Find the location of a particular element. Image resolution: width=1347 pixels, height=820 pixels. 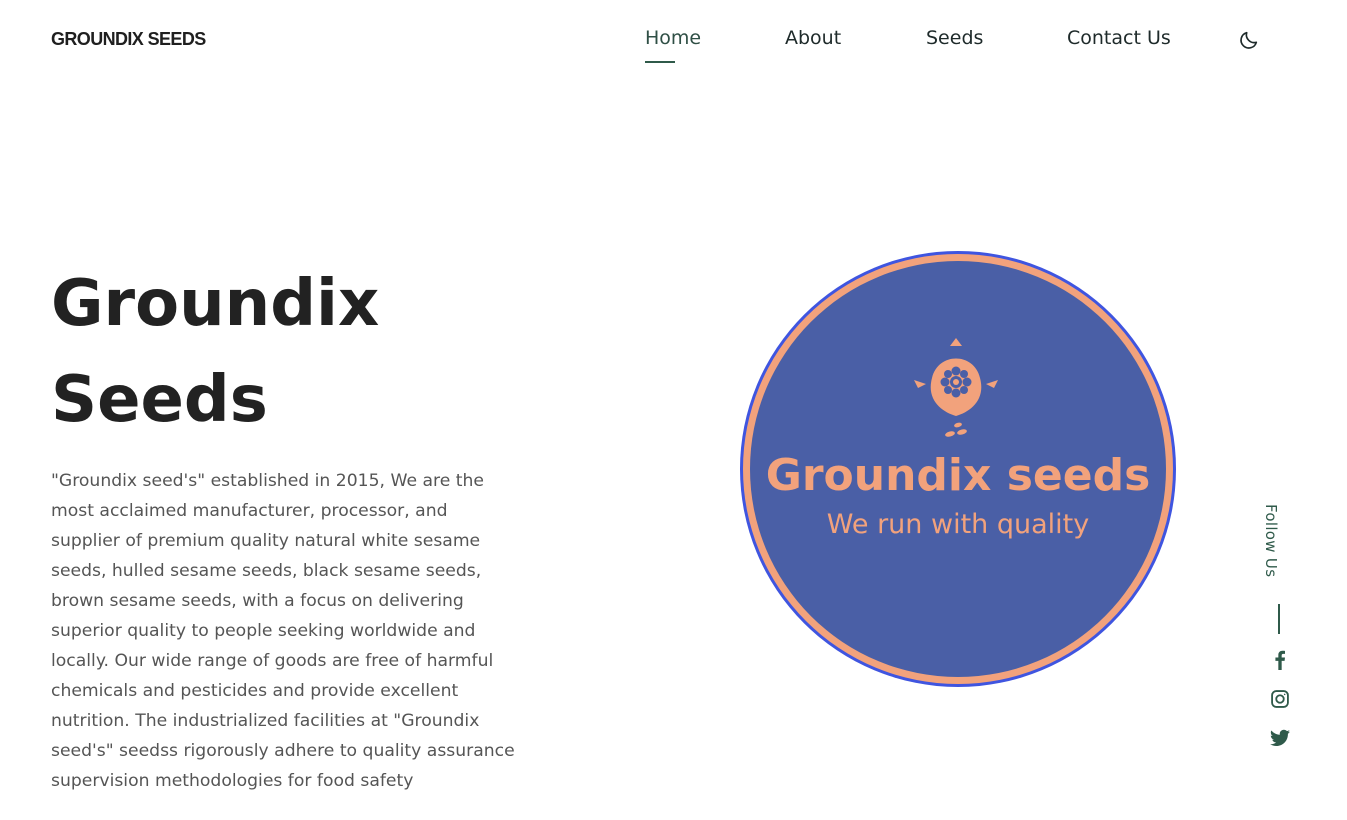

moon-icon is located at coordinates (1249, 40).